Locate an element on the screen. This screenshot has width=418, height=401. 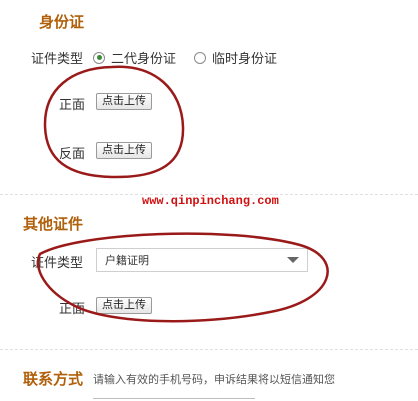
phone-input is located at coordinates (174, 398).